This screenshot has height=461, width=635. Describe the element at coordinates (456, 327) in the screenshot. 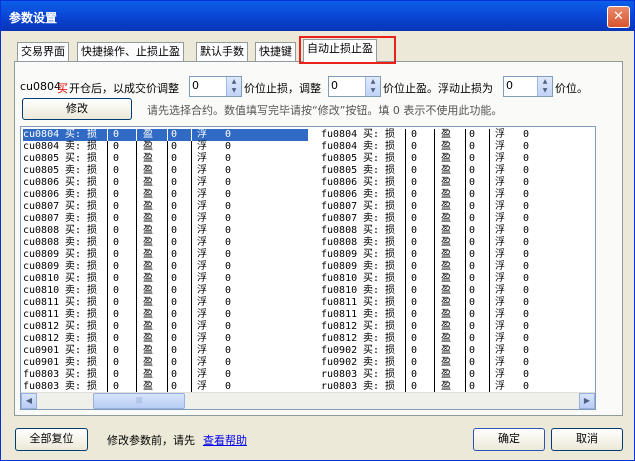

I see `list-item: fu0812 买: 损 0 盈 0 浮 0` at that location.